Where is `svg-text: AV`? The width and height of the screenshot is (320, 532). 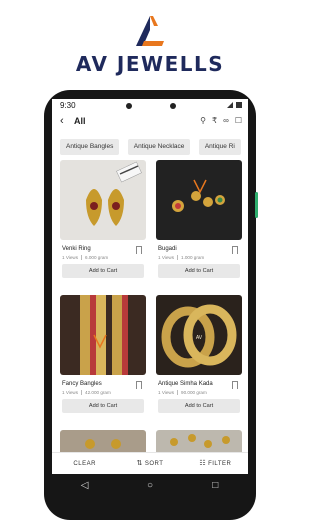
svg-text: AV is located at coordinates (199, 338).